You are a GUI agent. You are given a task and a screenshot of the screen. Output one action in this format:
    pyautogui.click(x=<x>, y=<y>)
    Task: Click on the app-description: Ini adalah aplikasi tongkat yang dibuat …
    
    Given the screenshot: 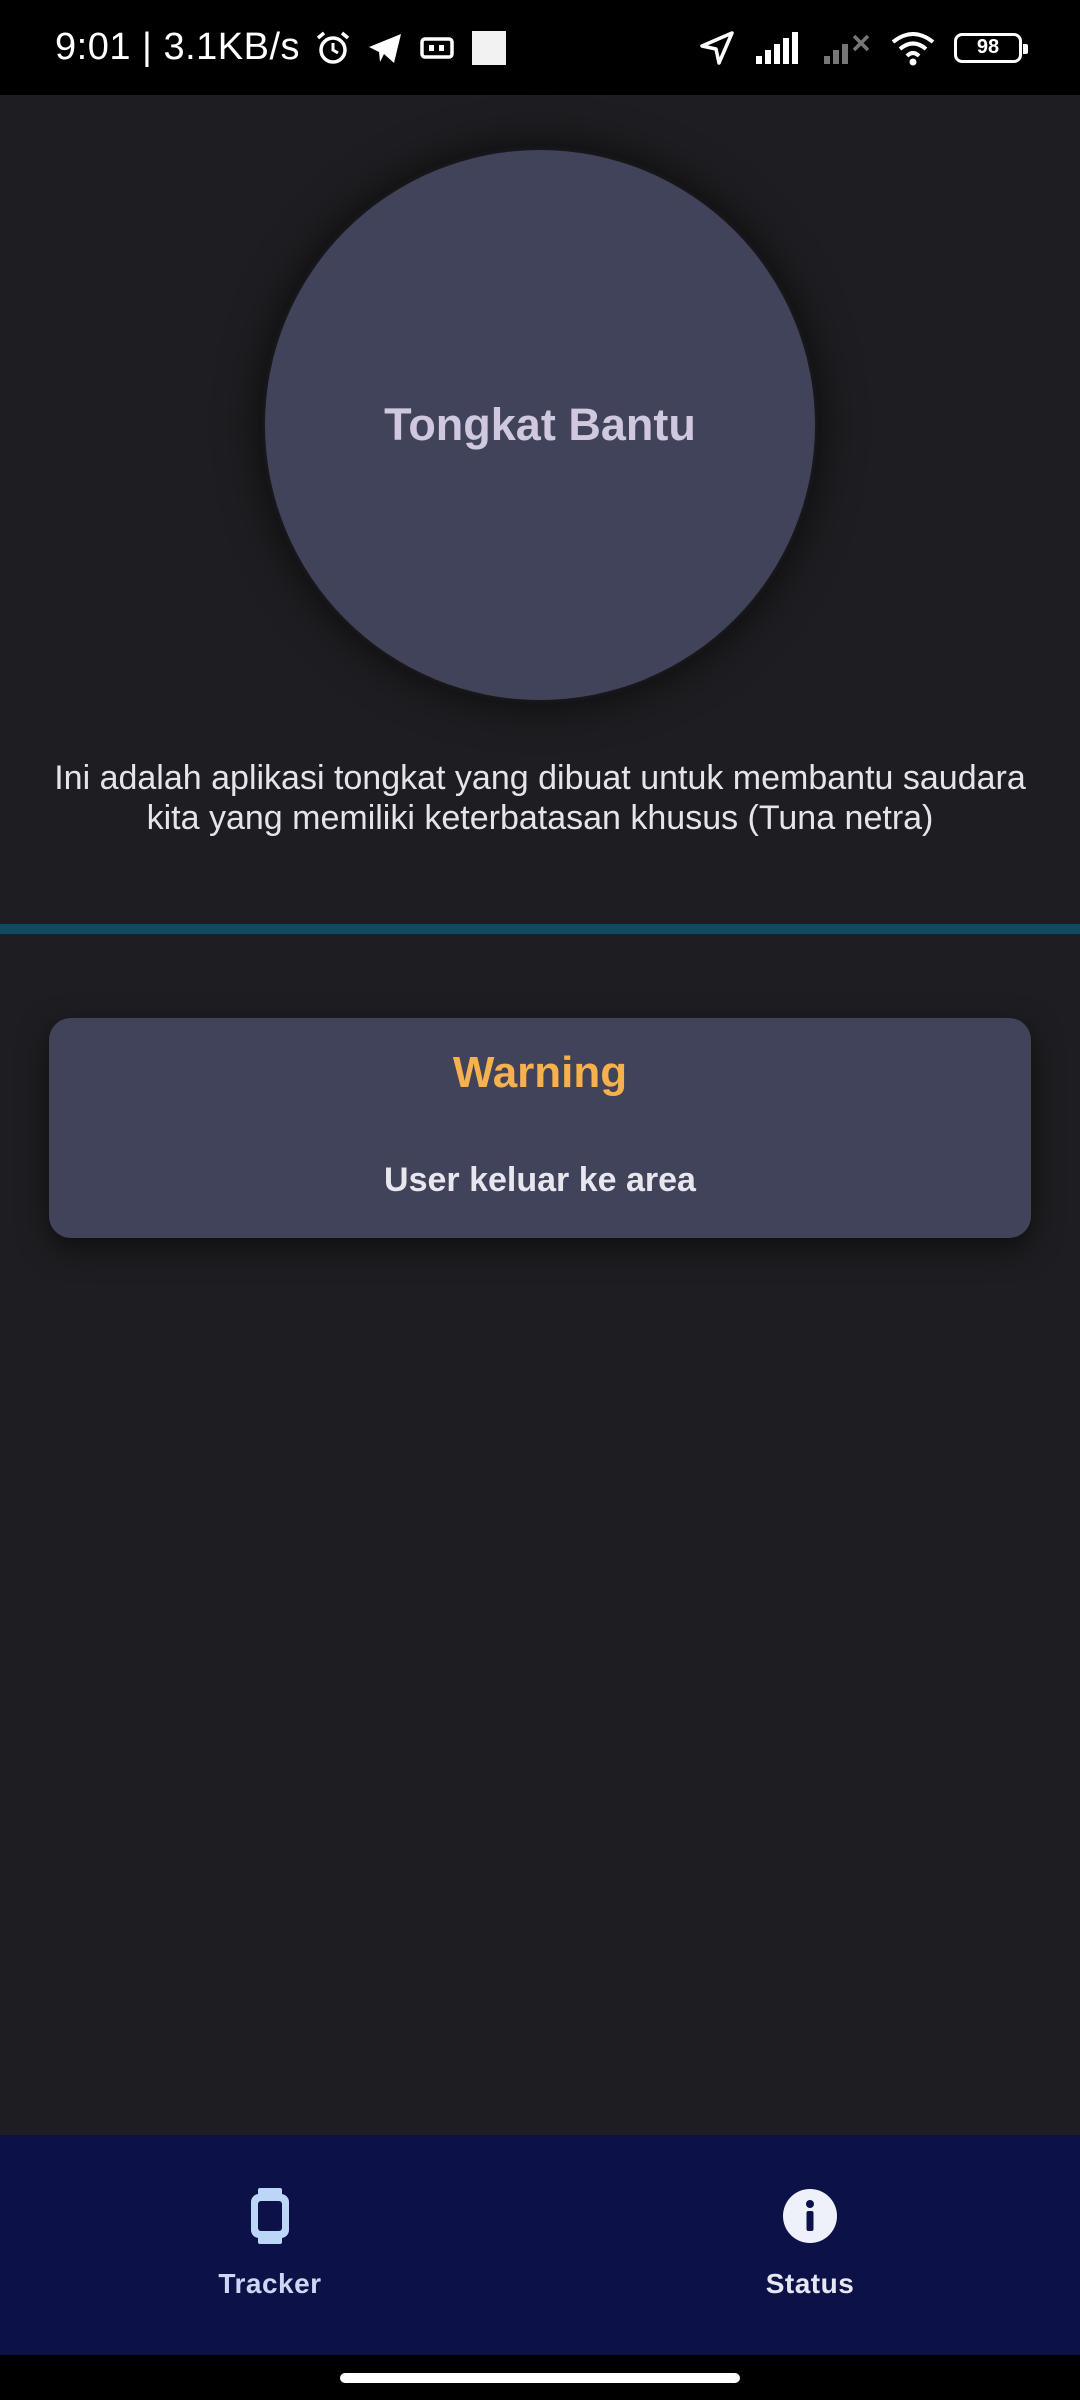 What is the action you would take?
    pyautogui.click(x=540, y=798)
    